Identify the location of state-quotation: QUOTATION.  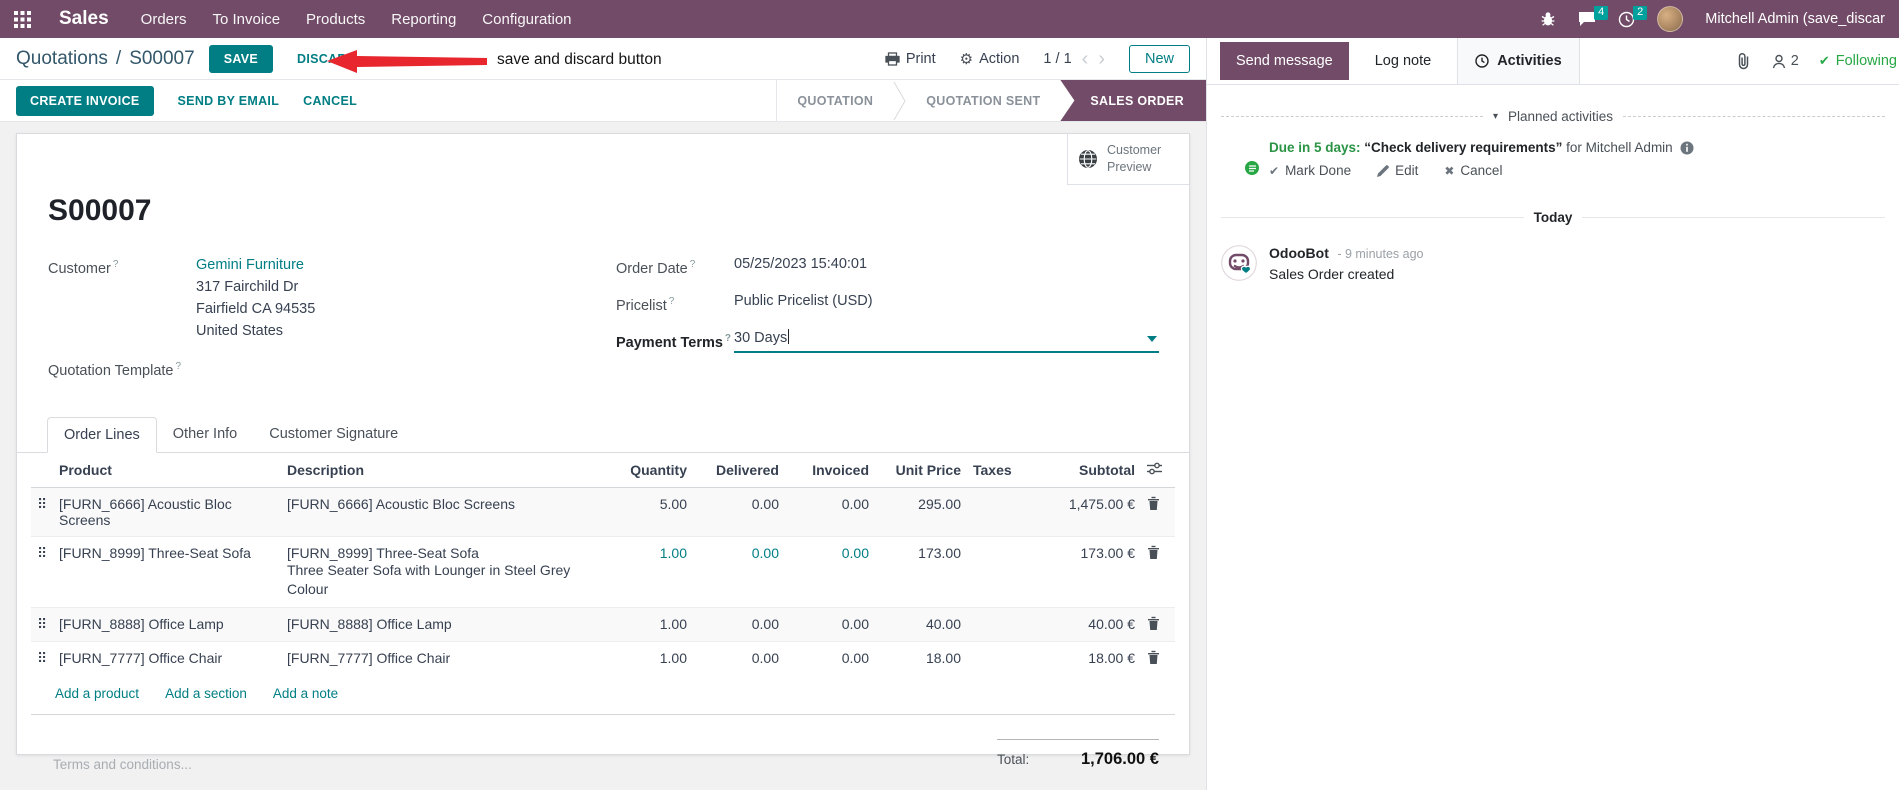
(835, 100).